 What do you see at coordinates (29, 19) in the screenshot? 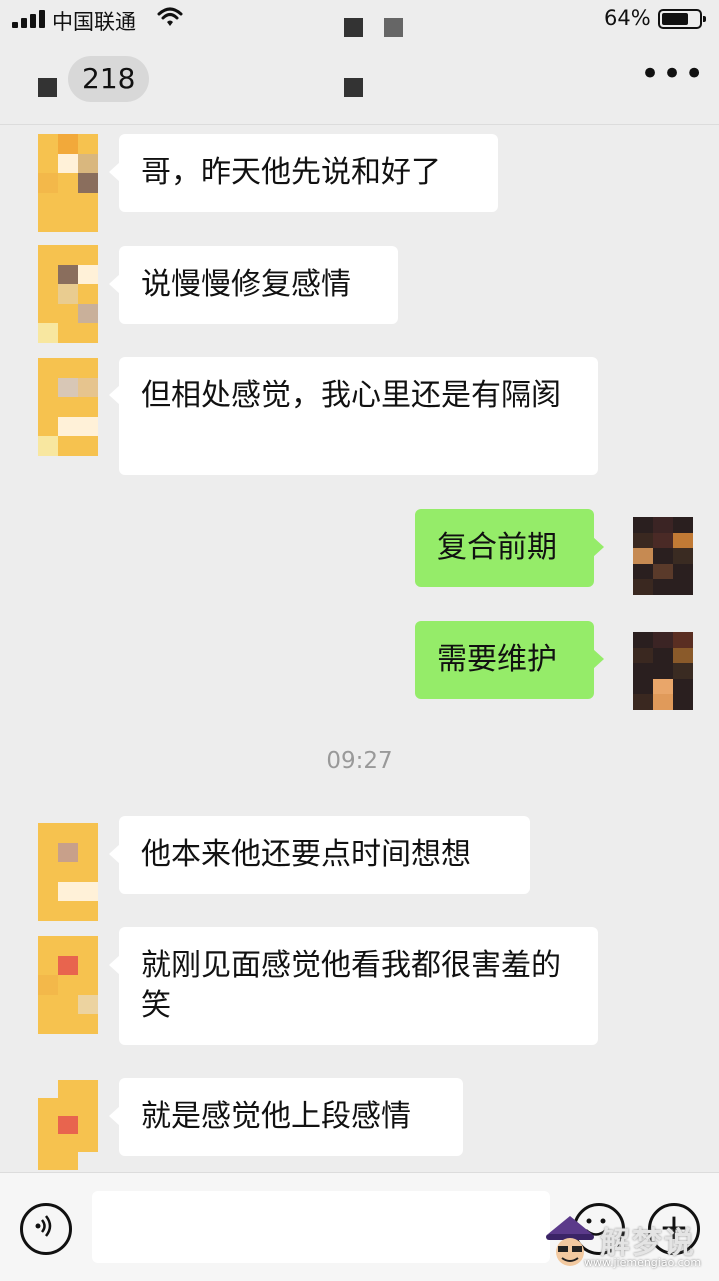
I see `signal-icon` at bounding box center [29, 19].